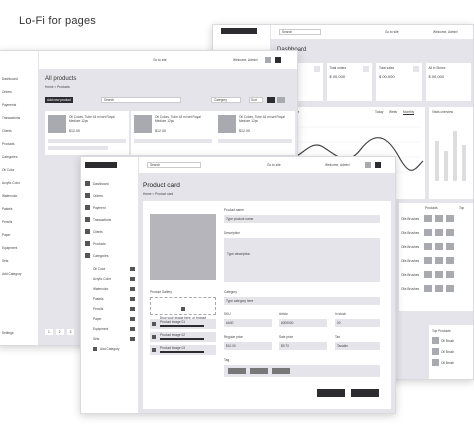  I want to click on tax-select: Taxable, so click(357, 346).